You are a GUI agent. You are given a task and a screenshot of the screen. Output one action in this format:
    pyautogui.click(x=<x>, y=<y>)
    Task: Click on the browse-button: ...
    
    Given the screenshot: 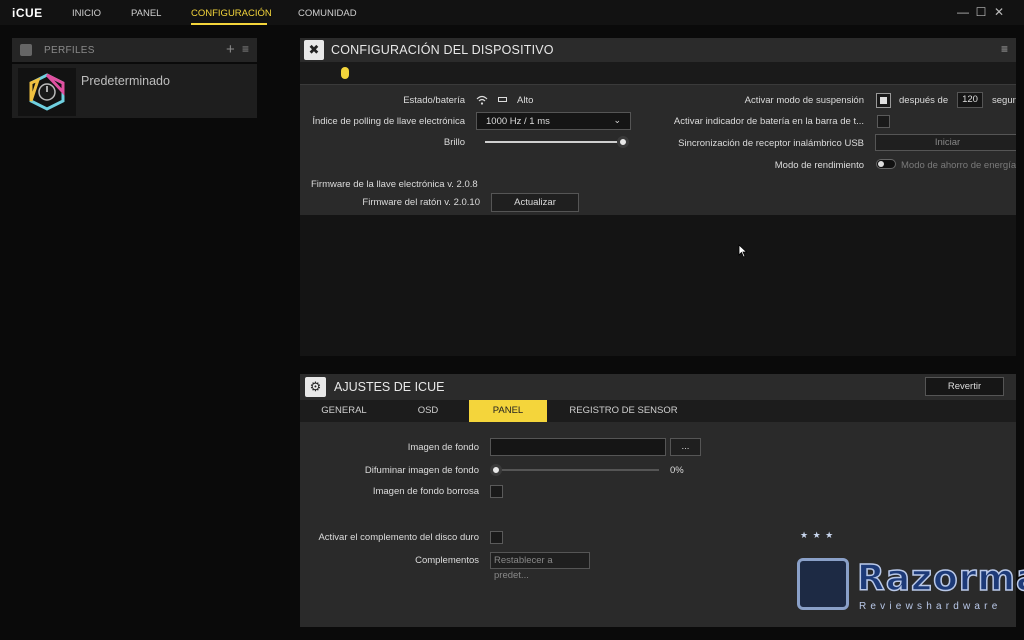 What is the action you would take?
    pyautogui.click(x=685, y=447)
    